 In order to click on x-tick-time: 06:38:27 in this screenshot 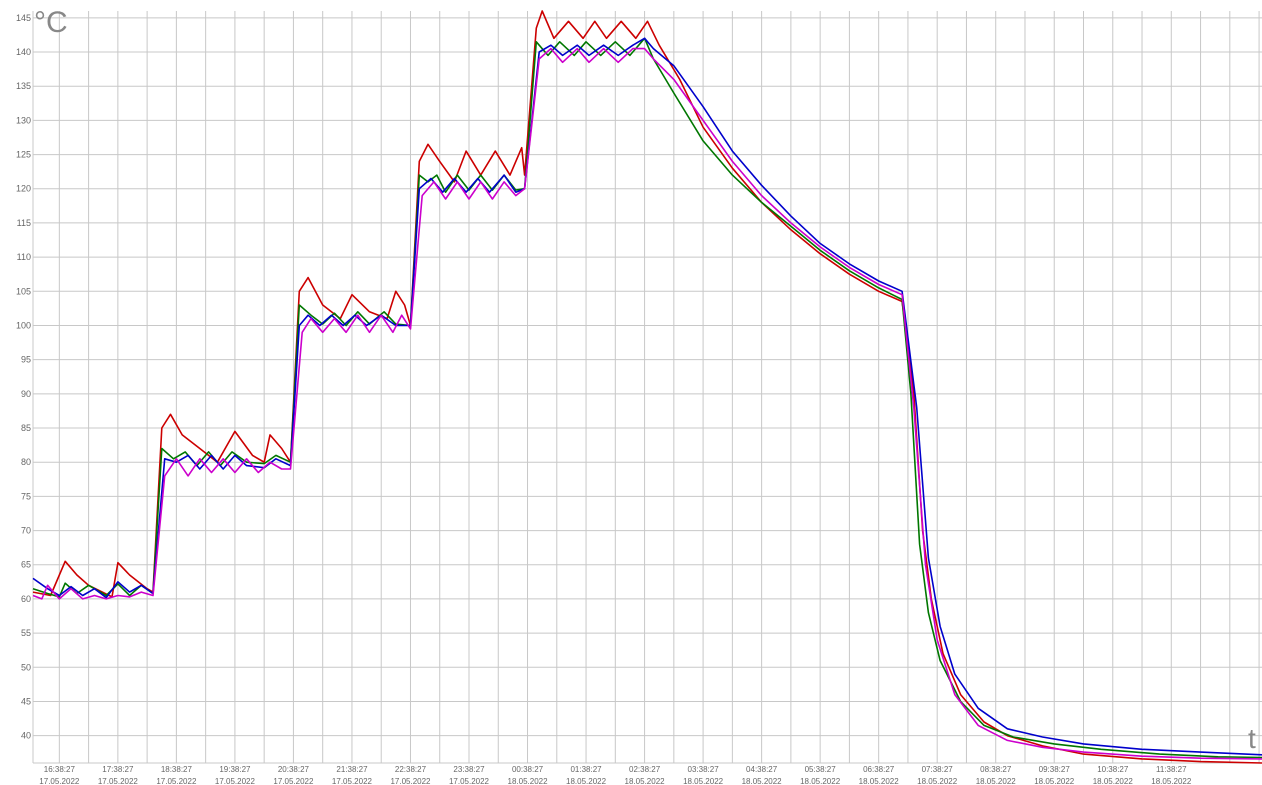, I will do `click(879, 769)`.